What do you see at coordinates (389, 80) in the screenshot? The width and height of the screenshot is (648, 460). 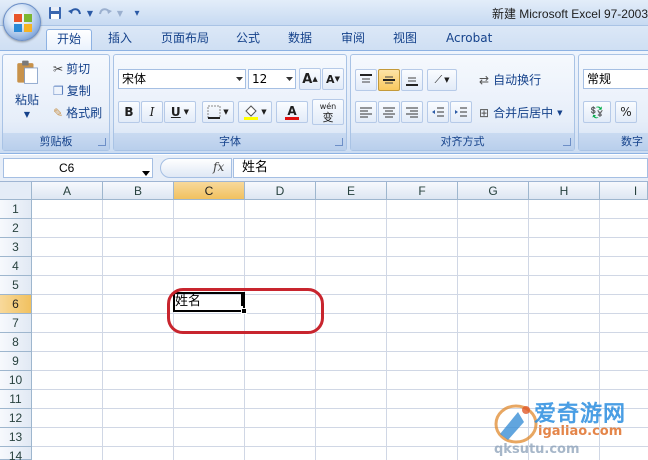 I see `align-middle-button` at bounding box center [389, 80].